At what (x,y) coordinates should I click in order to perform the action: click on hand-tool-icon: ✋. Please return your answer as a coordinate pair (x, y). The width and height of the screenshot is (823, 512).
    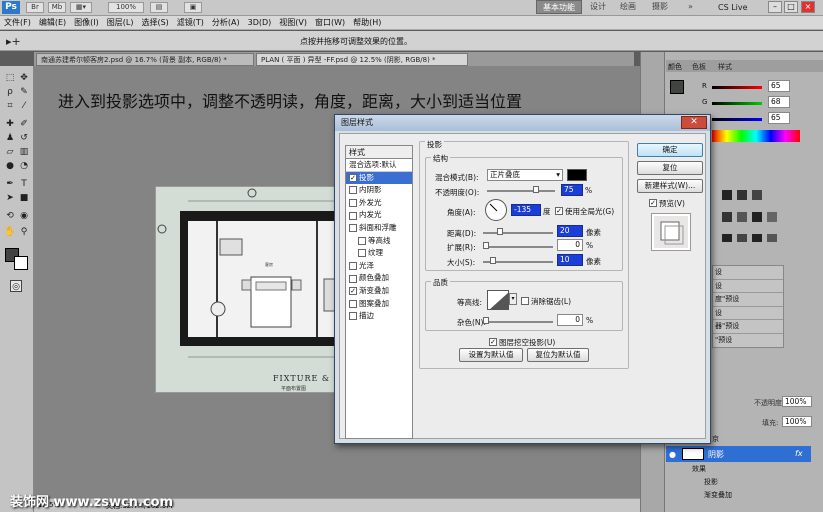
    Looking at the image, I should click on (10, 232).